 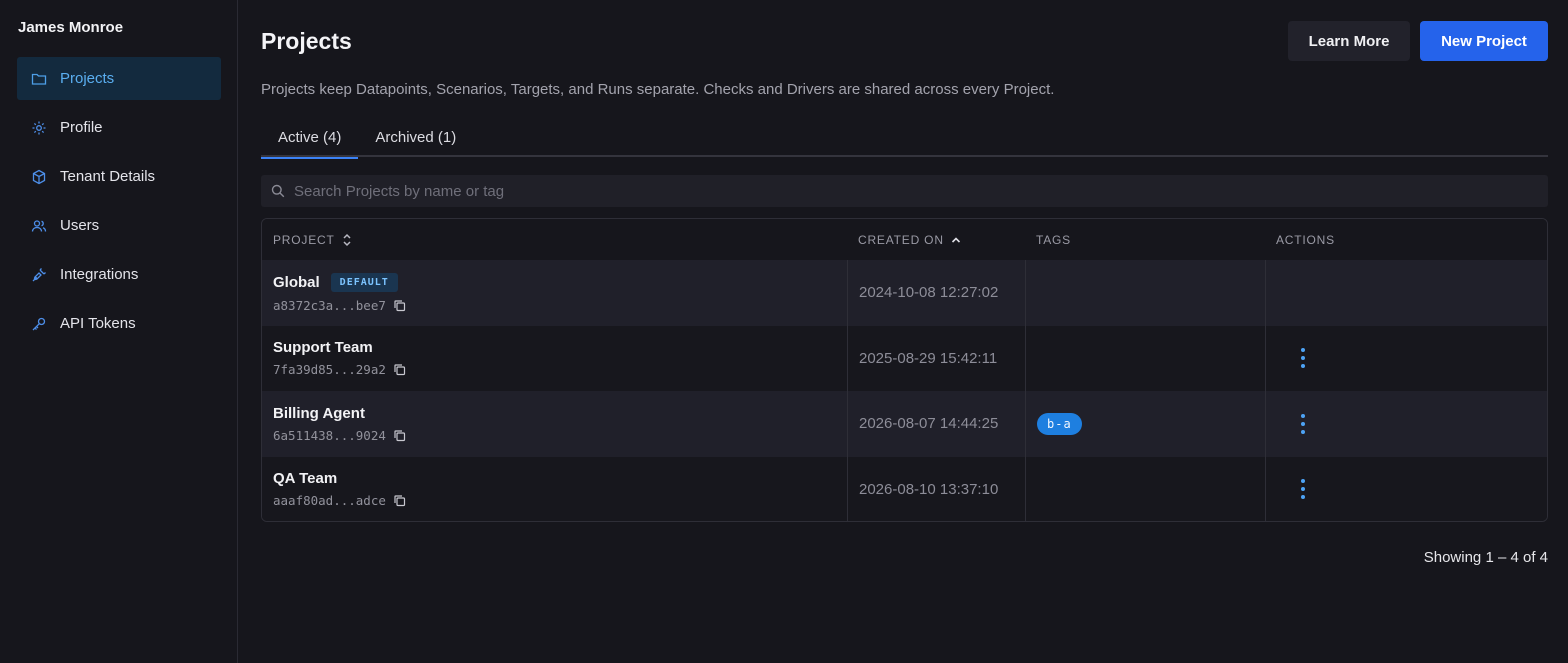 What do you see at coordinates (929, 424) in the screenshot?
I see `created-date: 2026-08-07 14:44:25` at bounding box center [929, 424].